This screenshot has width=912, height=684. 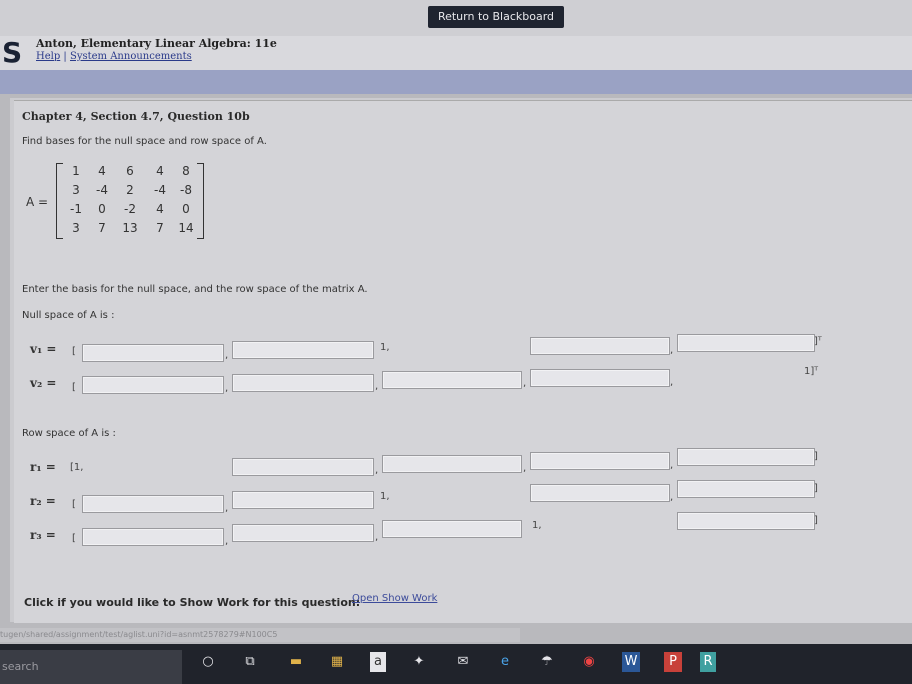 I want to click on r1-prefix: [1,, so click(x=77, y=467).